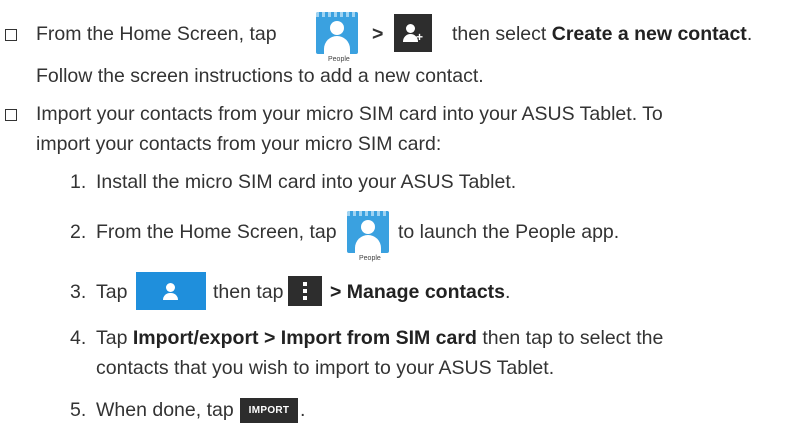 The height and width of the screenshot is (428, 793). Describe the element at coordinates (509, 232) in the screenshot. I see `step-2-suffix: to launch the People app.` at that location.